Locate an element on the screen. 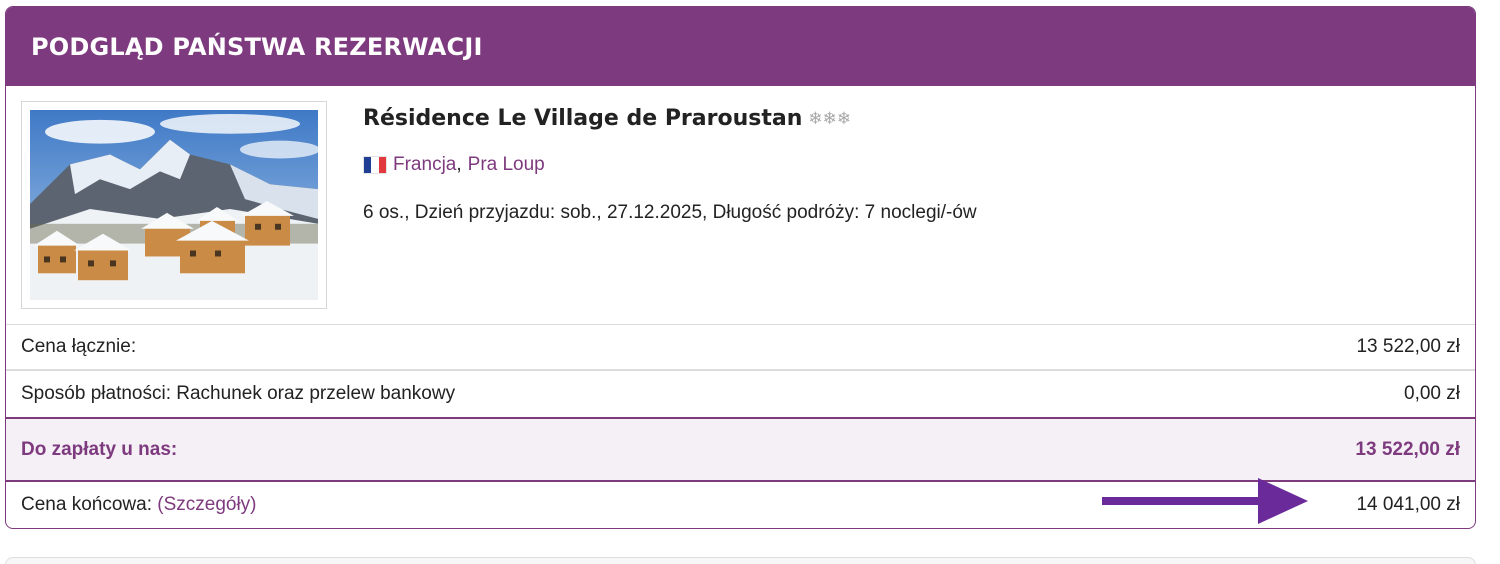 This screenshot has height=564, width=1500. price-details-link: (Szczegóły) is located at coordinates (206, 504).